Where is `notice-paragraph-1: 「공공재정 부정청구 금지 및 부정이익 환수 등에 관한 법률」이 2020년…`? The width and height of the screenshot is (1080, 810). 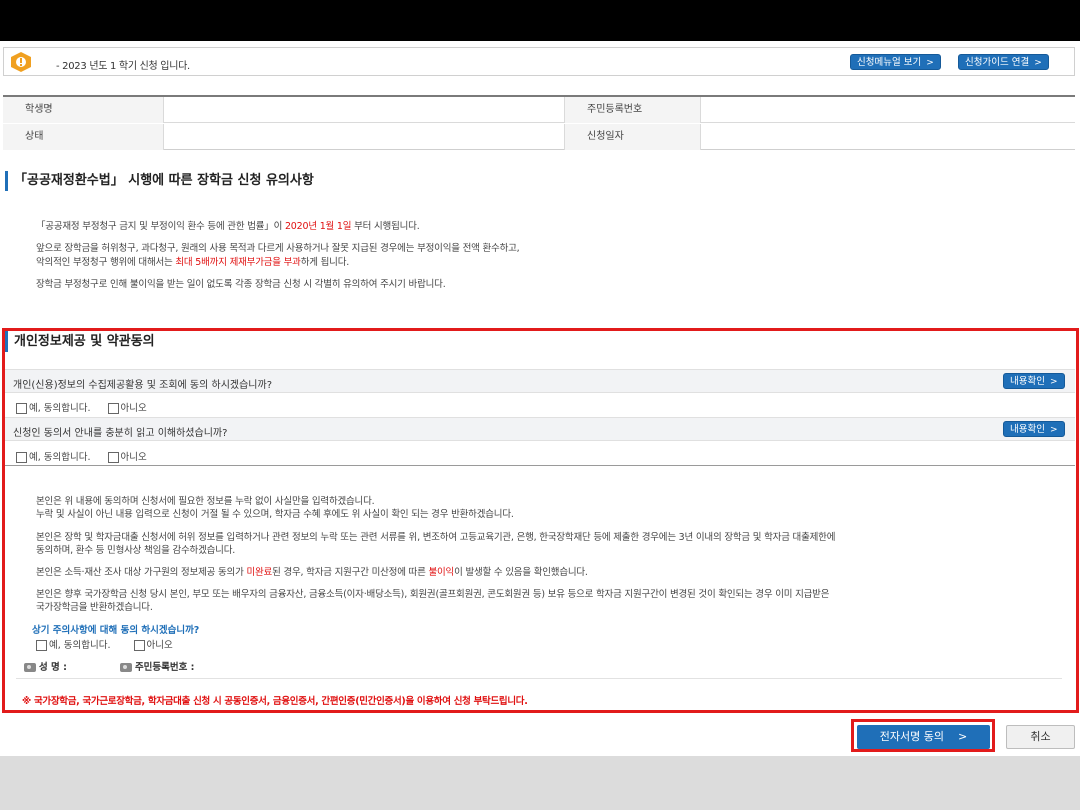 notice-paragraph-1: 「공공재정 부정청구 금지 및 부정이익 환수 등에 관한 법률」이 2020년… is located at coordinates (228, 225).